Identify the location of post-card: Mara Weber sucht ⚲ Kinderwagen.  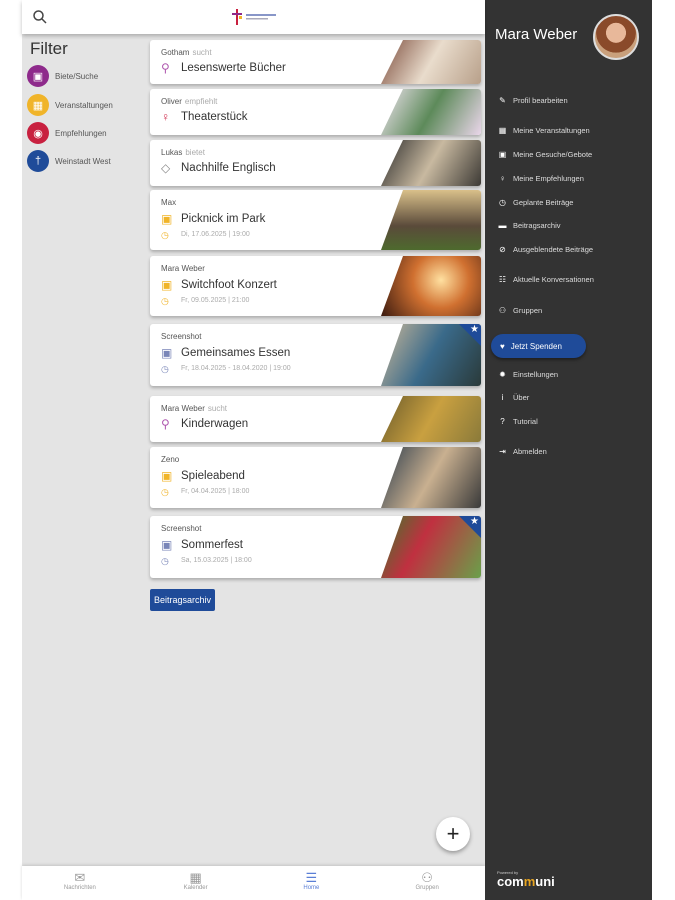
(315, 419).